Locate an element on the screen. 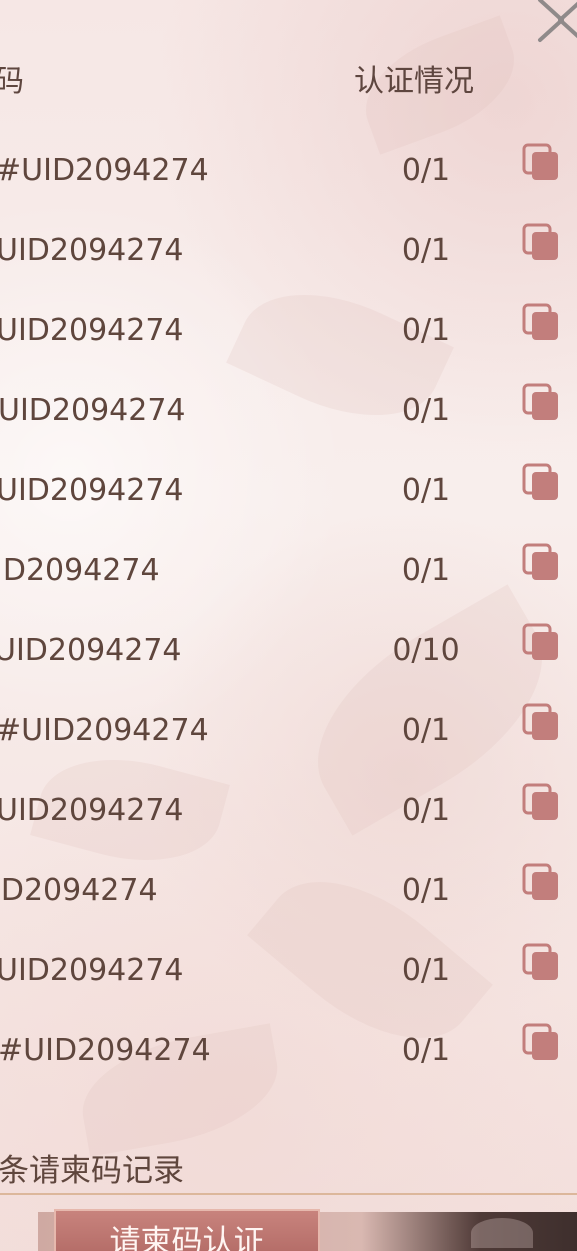  verification-status: 0/10 is located at coordinates (426, 650).